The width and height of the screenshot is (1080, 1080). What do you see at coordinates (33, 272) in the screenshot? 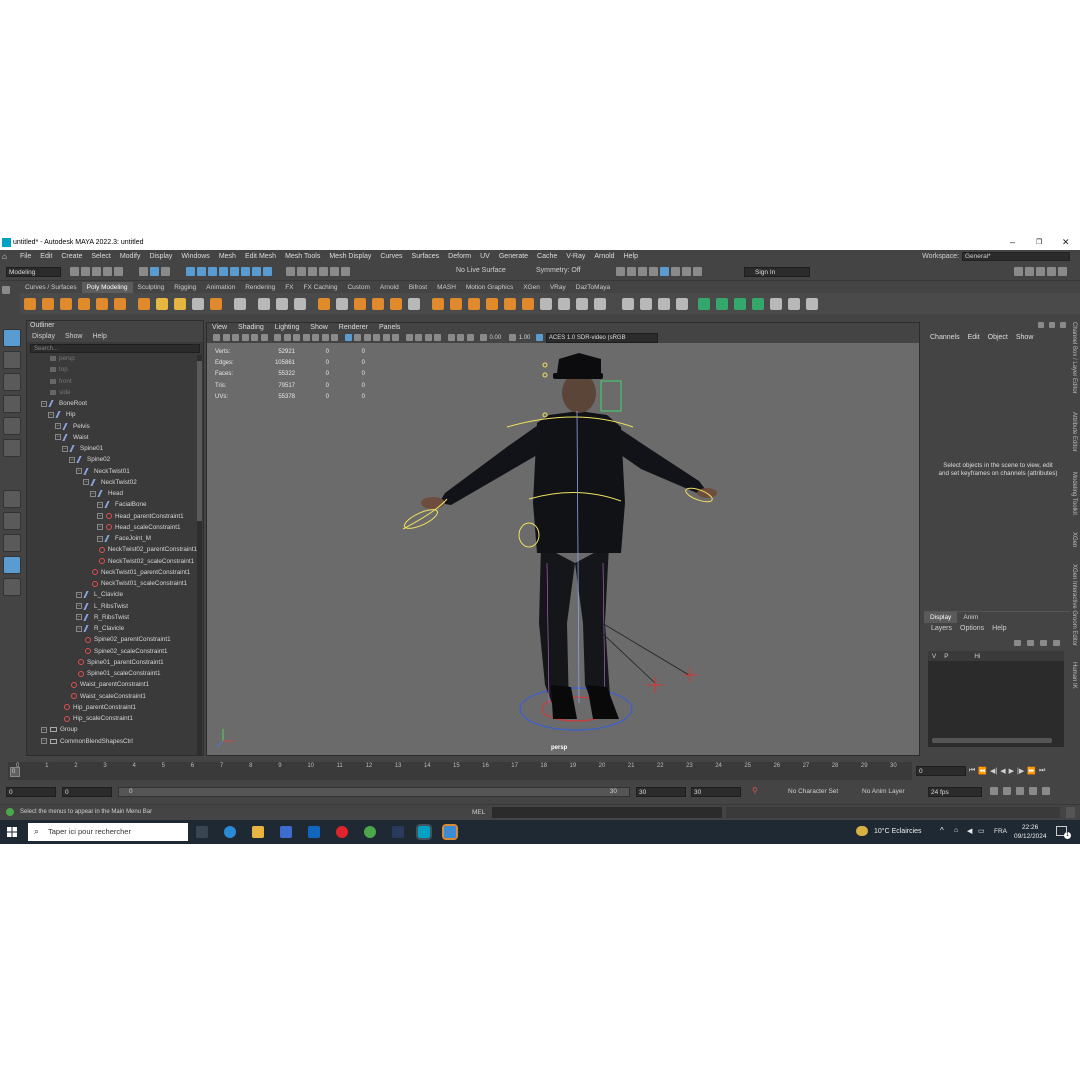
I see `menu-set-dropdown: Modeling` at bounding box center [33, 272].